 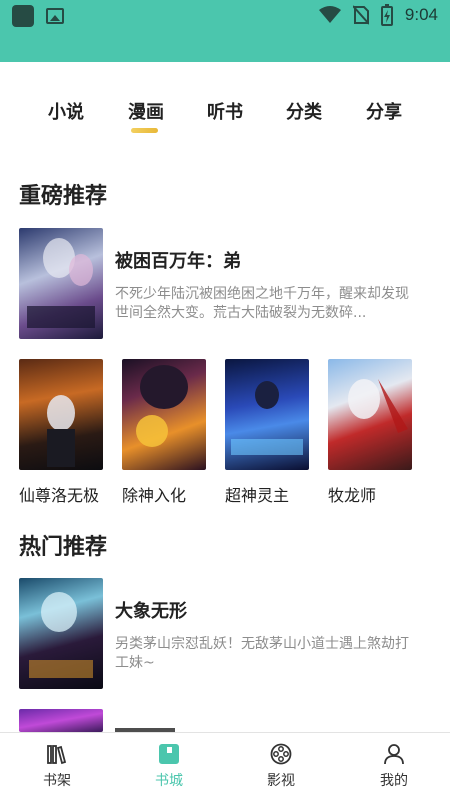 I want to click on wifi-icon, so click(x=329, y=14).